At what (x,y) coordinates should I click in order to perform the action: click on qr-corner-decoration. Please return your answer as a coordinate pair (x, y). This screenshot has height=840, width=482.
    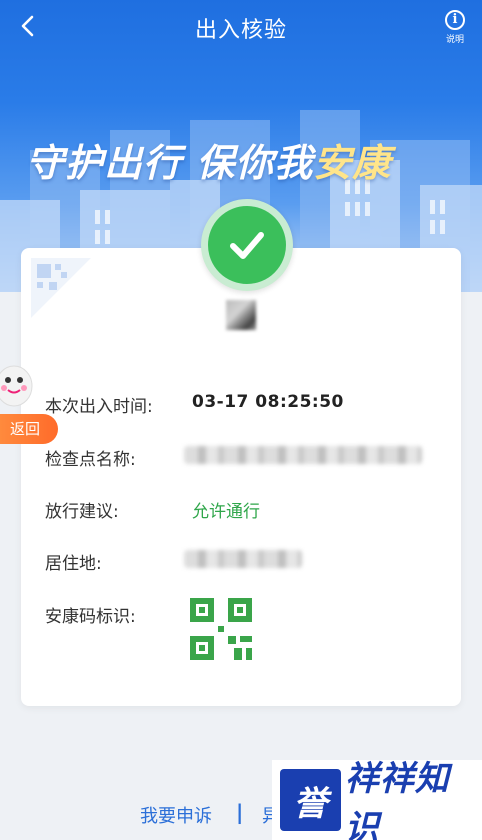
    Looking at the image, I should click on (61, 288).